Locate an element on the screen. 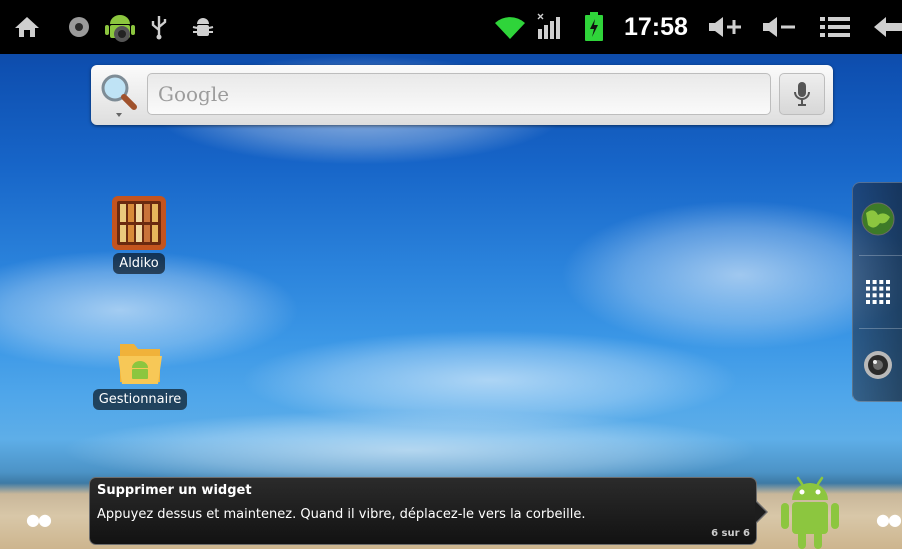  usb-icon is located at coordinates (159, 27).